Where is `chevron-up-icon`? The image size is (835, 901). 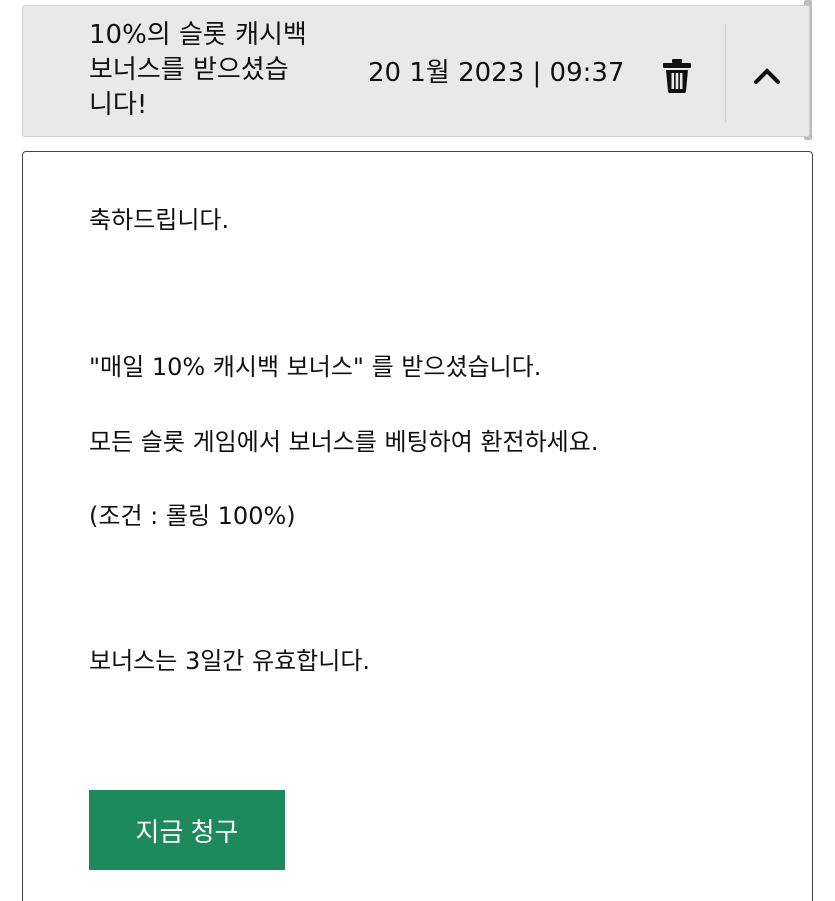
chevron-up-icon is located at coordinates (767, 76).